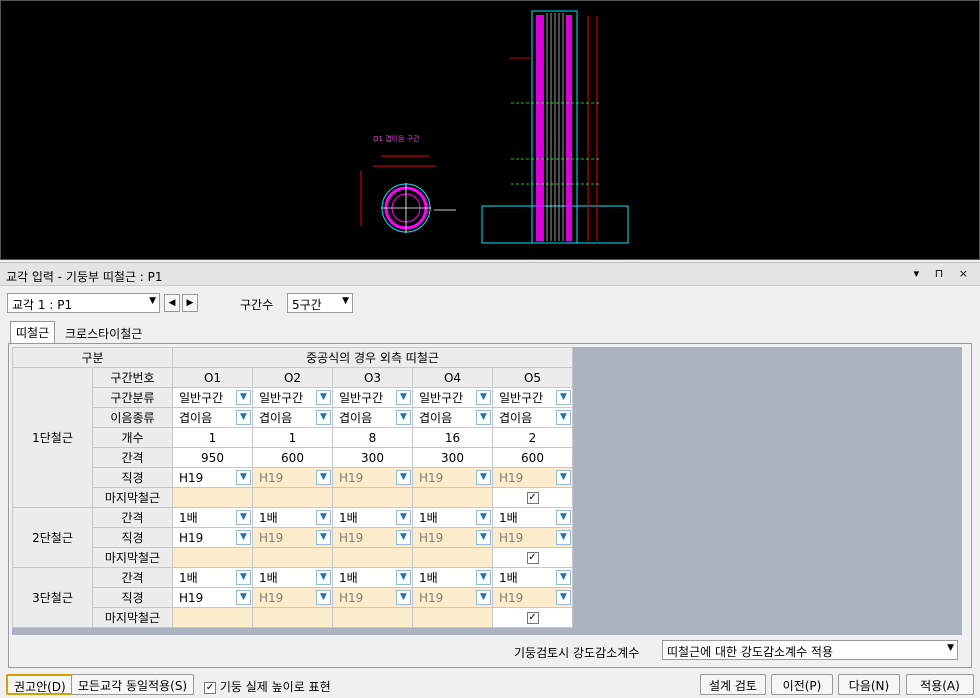  What do you see at coordinates (802, 684) in the screenshot?
I see `prev-button: 이전(P)` at bounding box center [802, 684].